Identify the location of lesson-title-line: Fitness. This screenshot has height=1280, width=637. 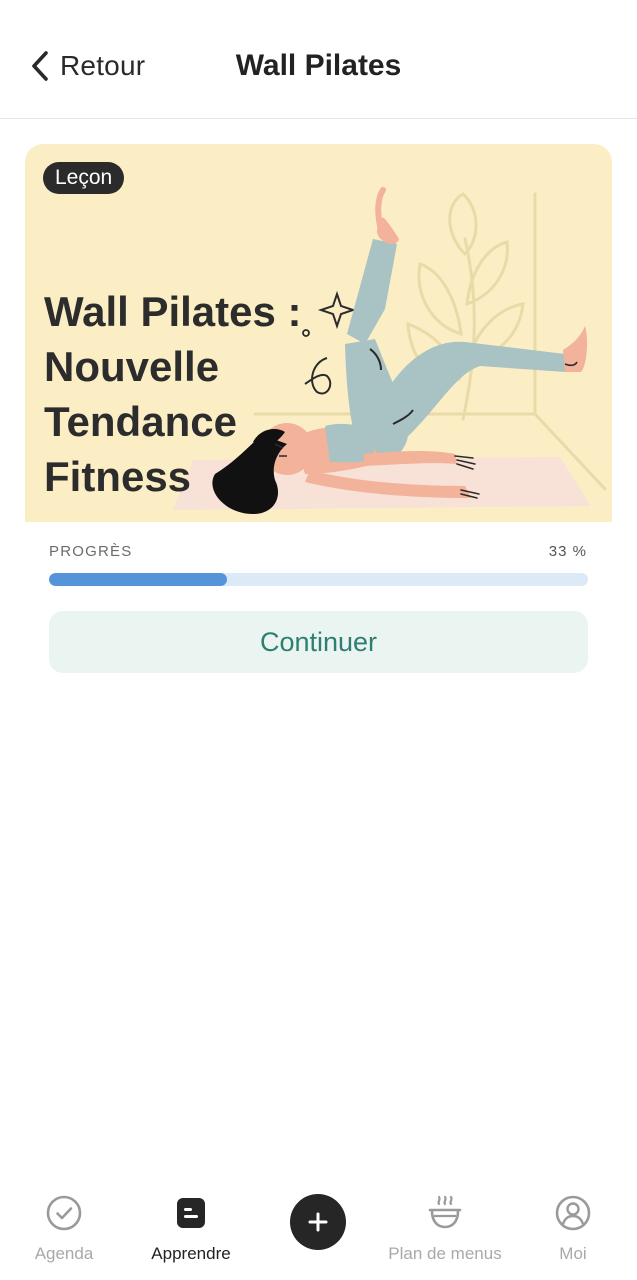
(118, 476).